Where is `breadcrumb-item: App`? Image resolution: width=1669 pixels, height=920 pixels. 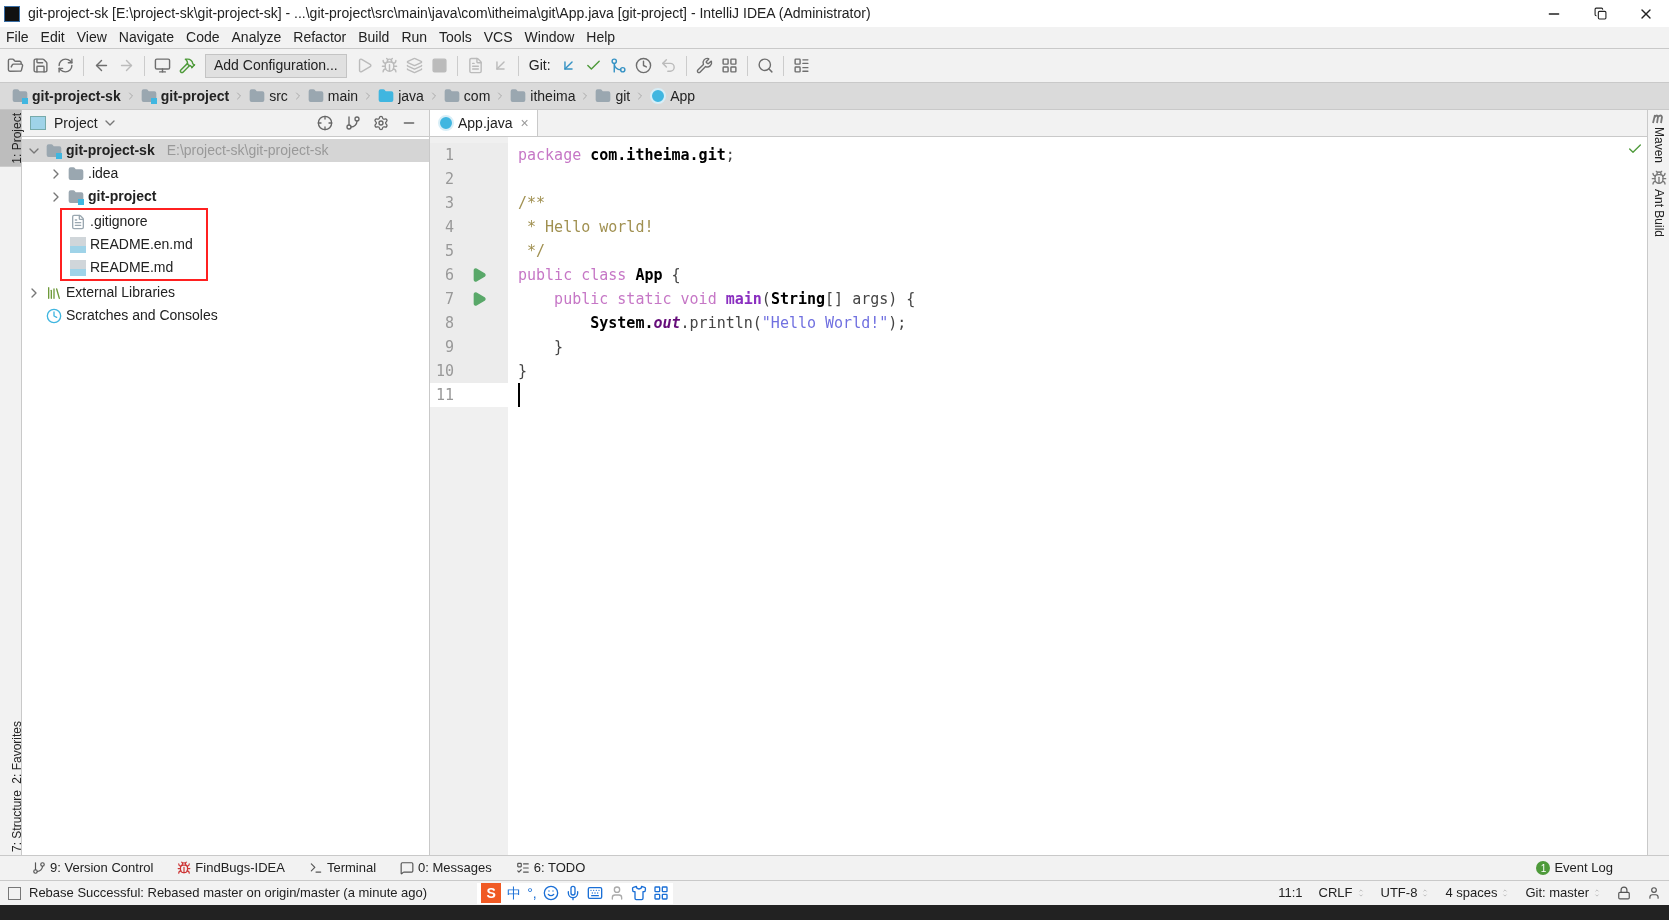
breadcrumb-item: App is located at coordinates (683, 96).